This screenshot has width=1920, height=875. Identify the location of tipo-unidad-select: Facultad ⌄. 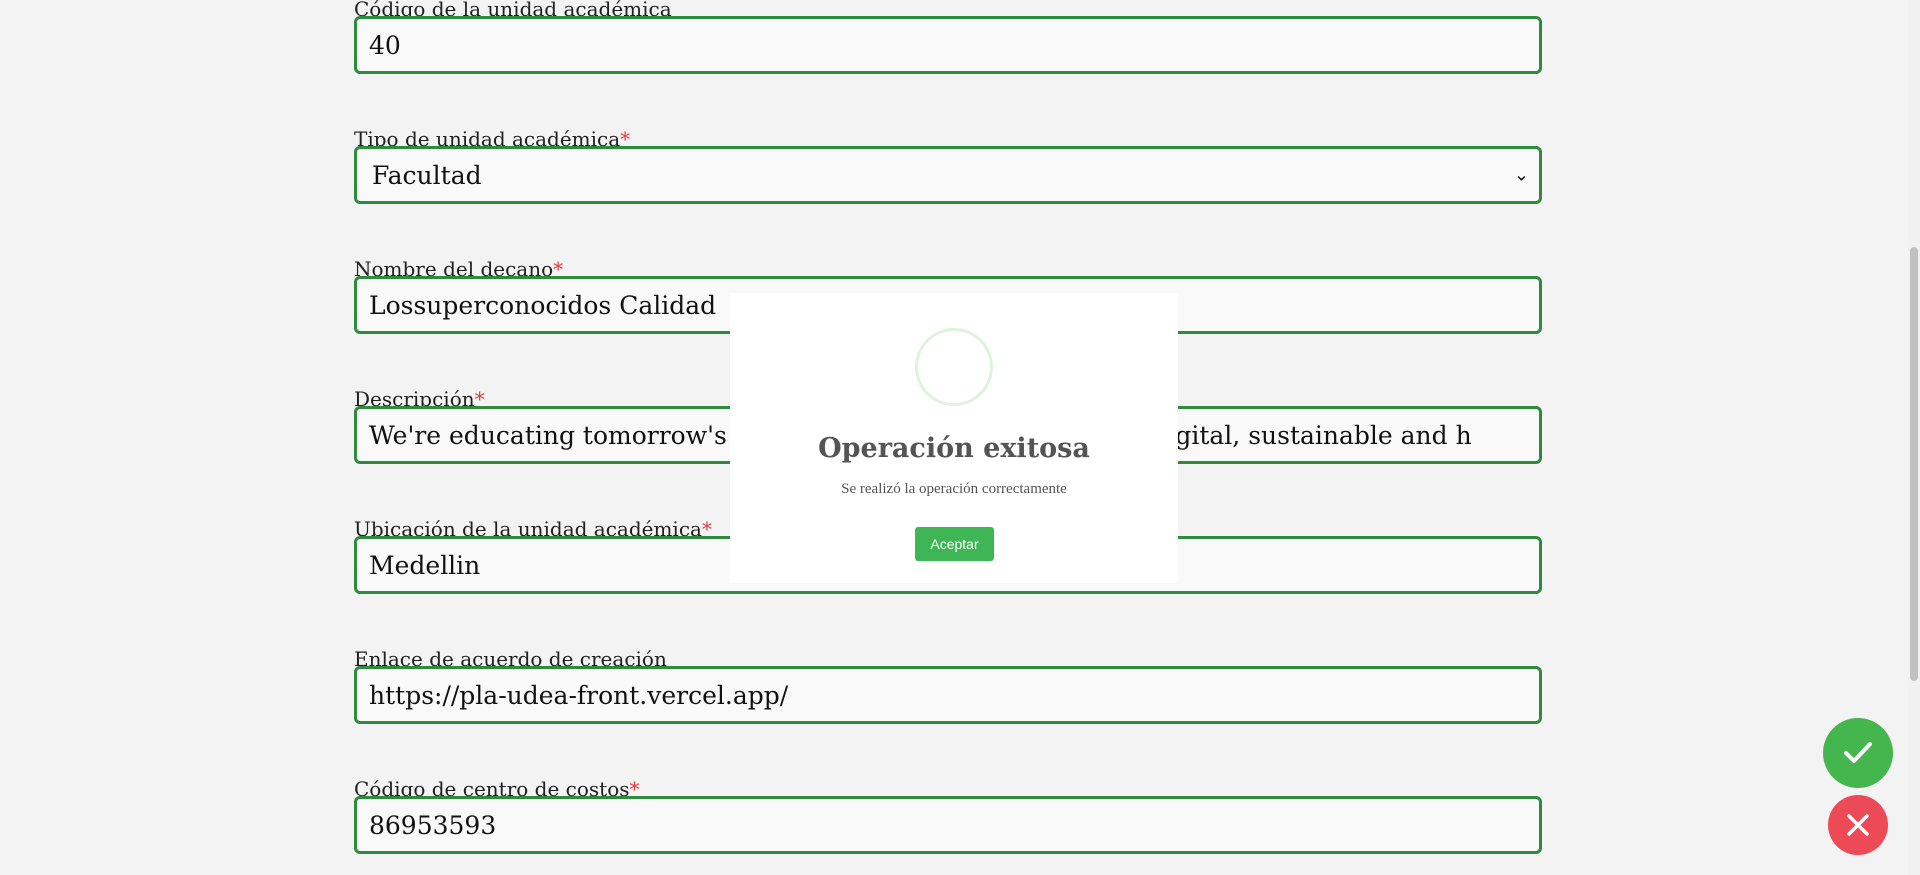
(948, 175).